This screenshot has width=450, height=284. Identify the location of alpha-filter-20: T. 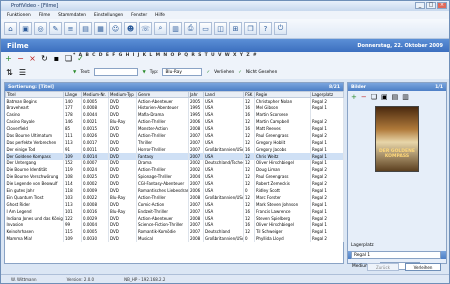
(206, 55).